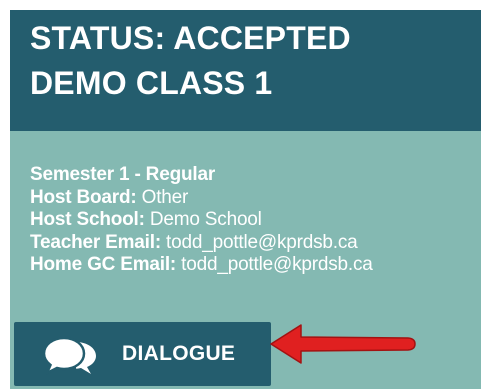 This screenshot has width=481, height=389. I want to click on red-arrow-icon, so click(343, 344).